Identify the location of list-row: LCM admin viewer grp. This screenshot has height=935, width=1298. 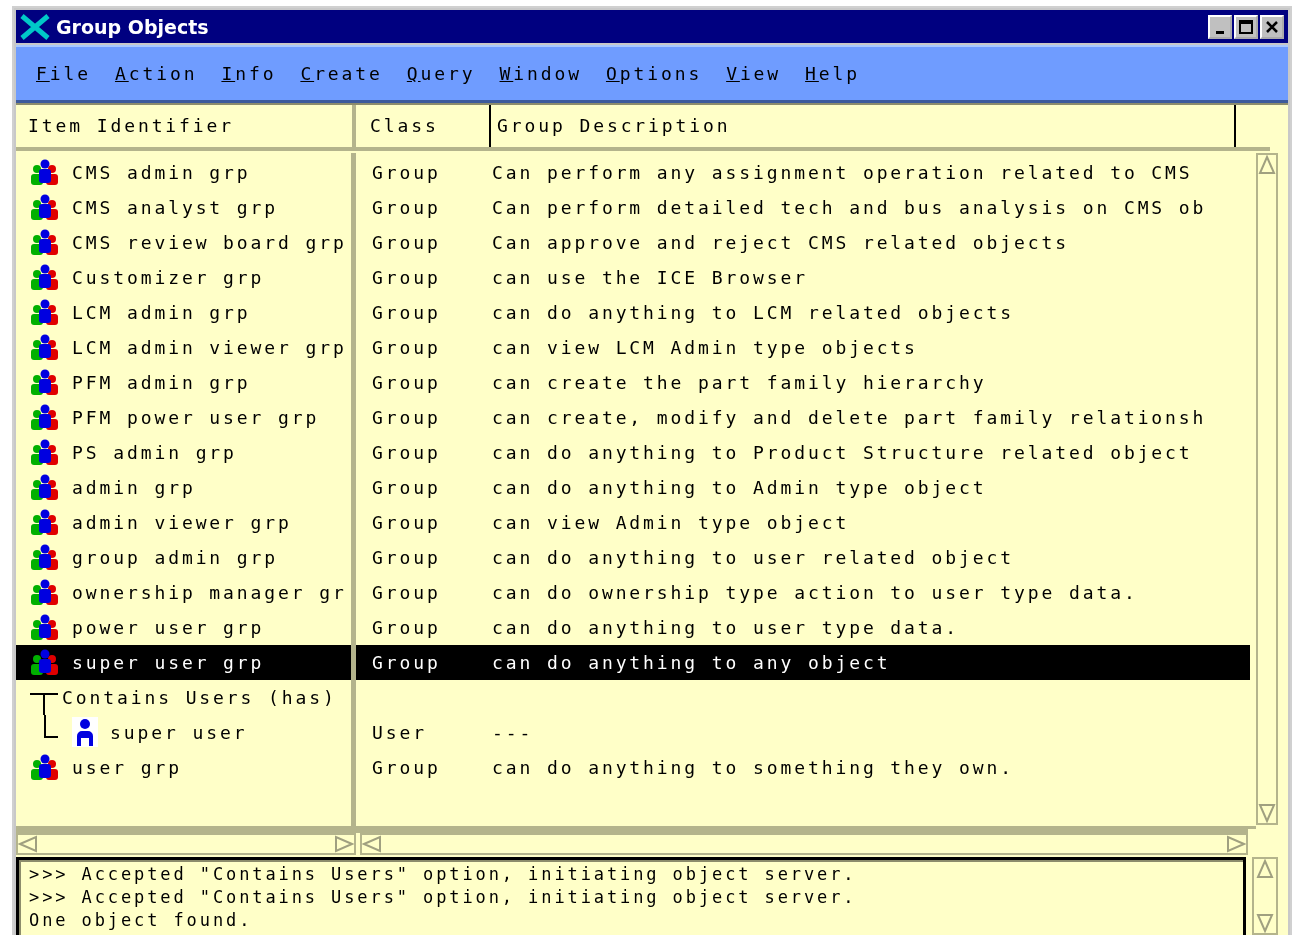
(183, 347).